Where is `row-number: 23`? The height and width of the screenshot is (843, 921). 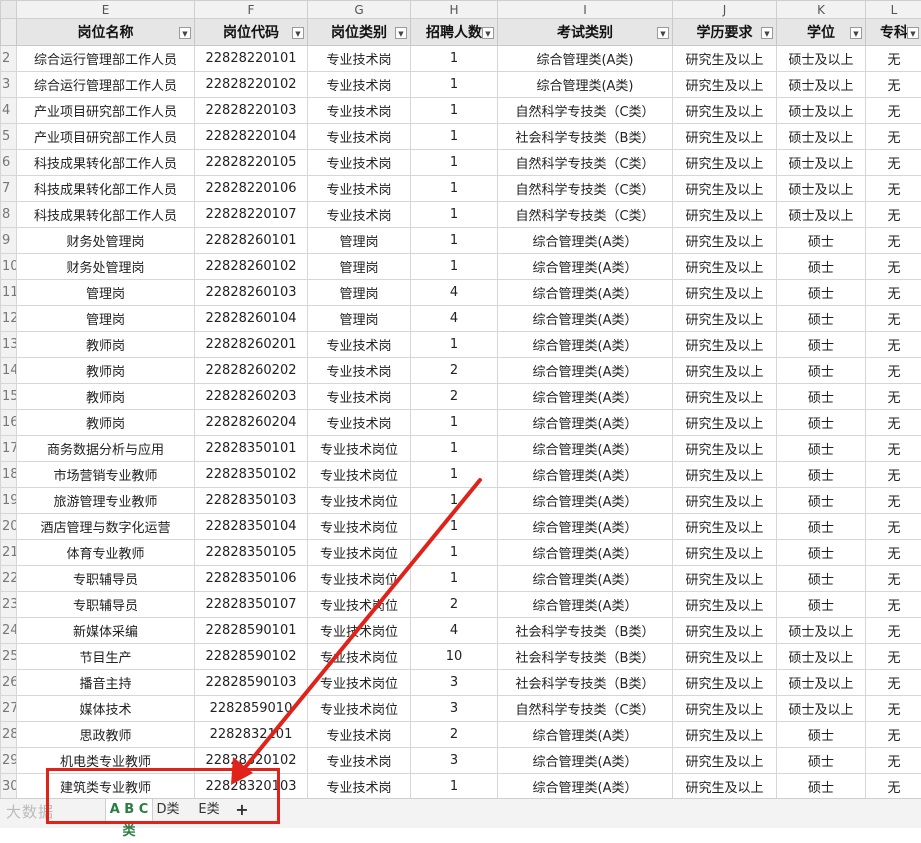 row-number: 23 is located at coordinates (9, 605).